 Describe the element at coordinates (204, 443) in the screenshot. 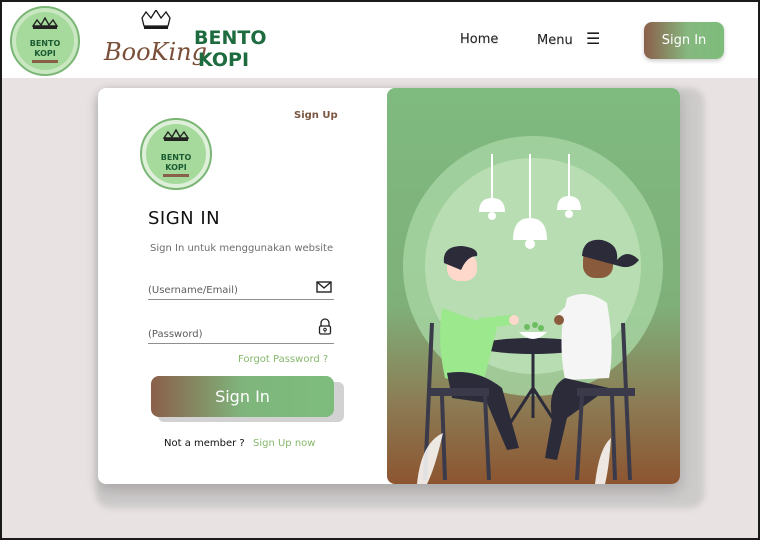

I see `not-member-text: Not a member ?` at that location.